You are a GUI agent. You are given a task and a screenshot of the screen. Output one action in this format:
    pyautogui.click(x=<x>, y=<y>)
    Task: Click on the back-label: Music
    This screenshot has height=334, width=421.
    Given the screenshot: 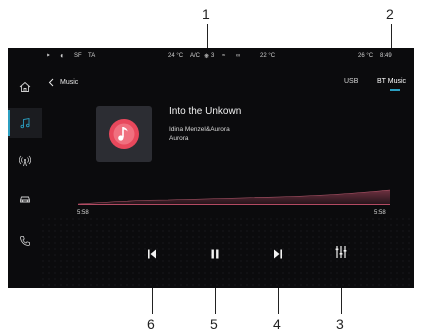 What is the action you would take?
    pyautogui.click(x=69, y=82)
    